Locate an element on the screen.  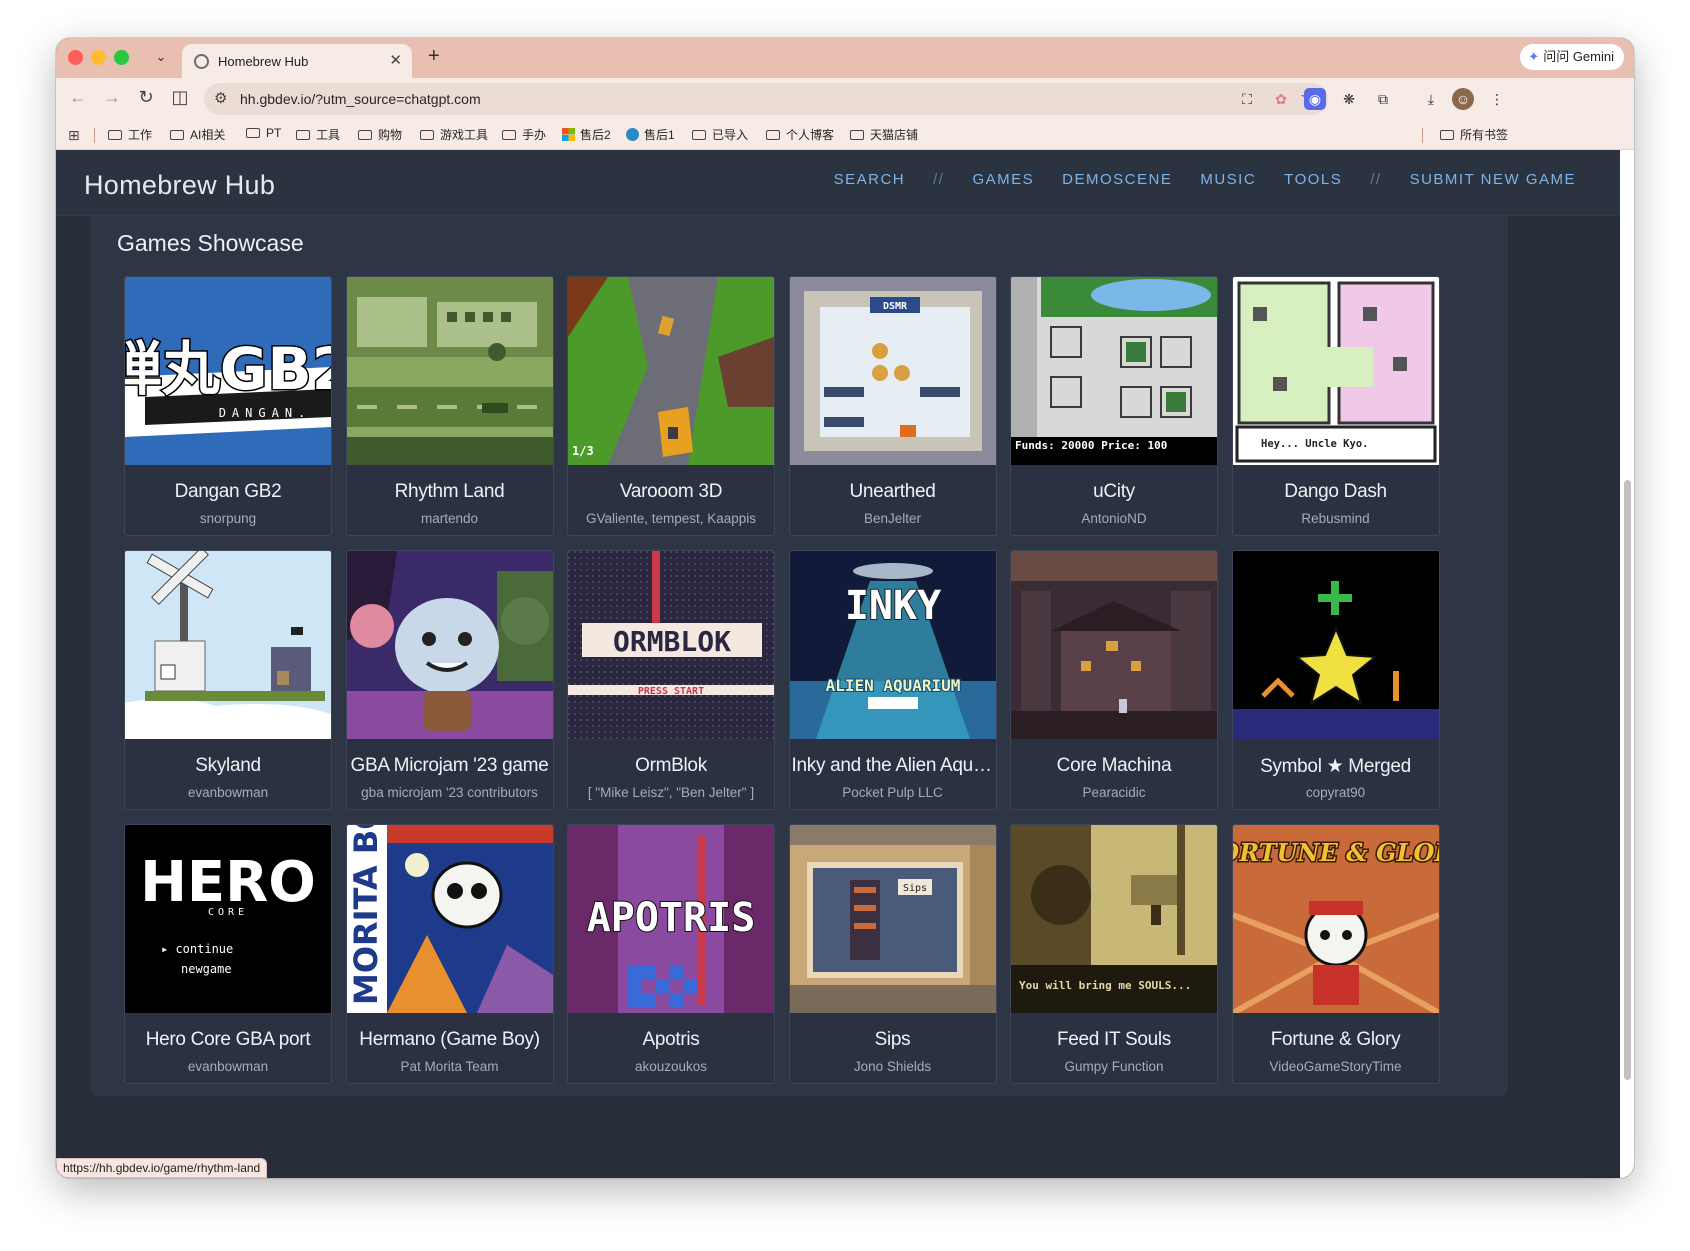
all-bookmarks-folder: 所有书签 is located at coordinates (1474, 134).